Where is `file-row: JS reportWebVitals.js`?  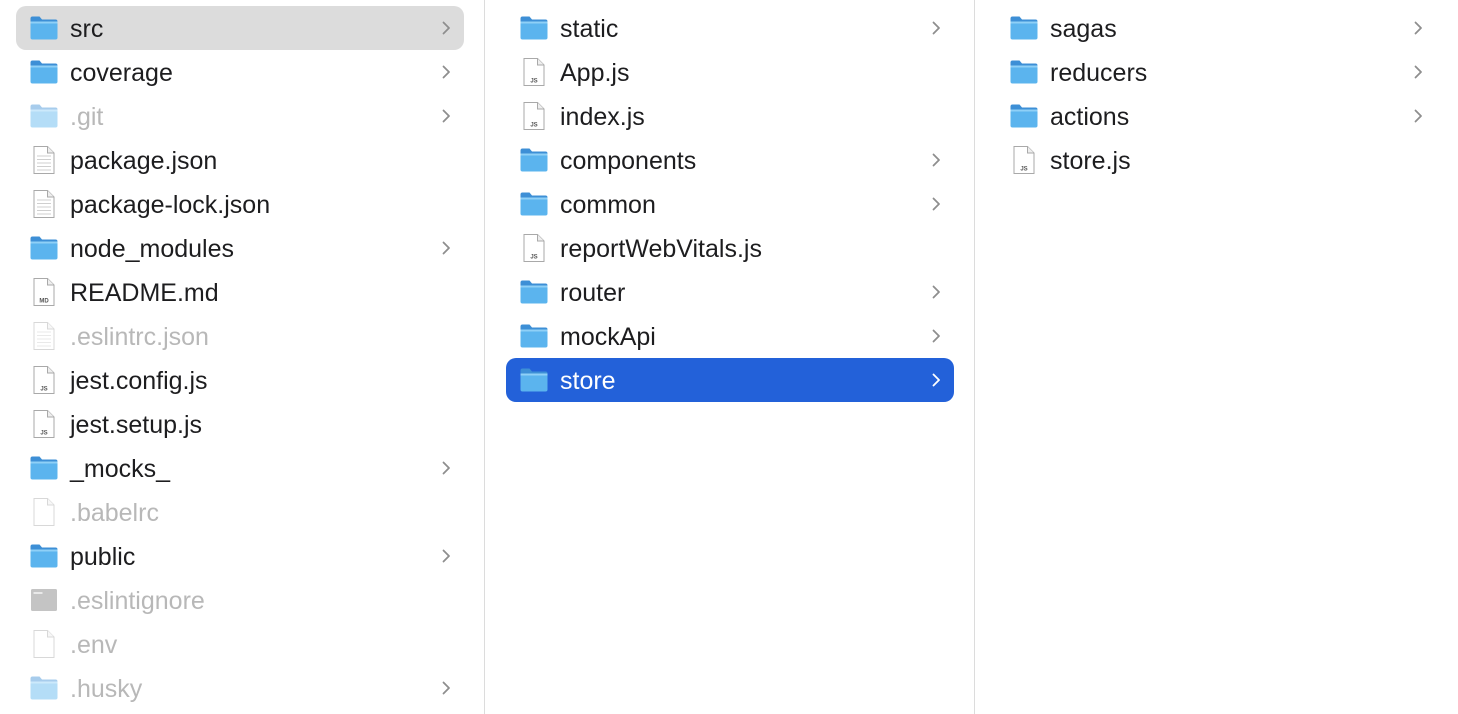 file-row: JS reportWebVitals.js is located at coordinates (730, 248).